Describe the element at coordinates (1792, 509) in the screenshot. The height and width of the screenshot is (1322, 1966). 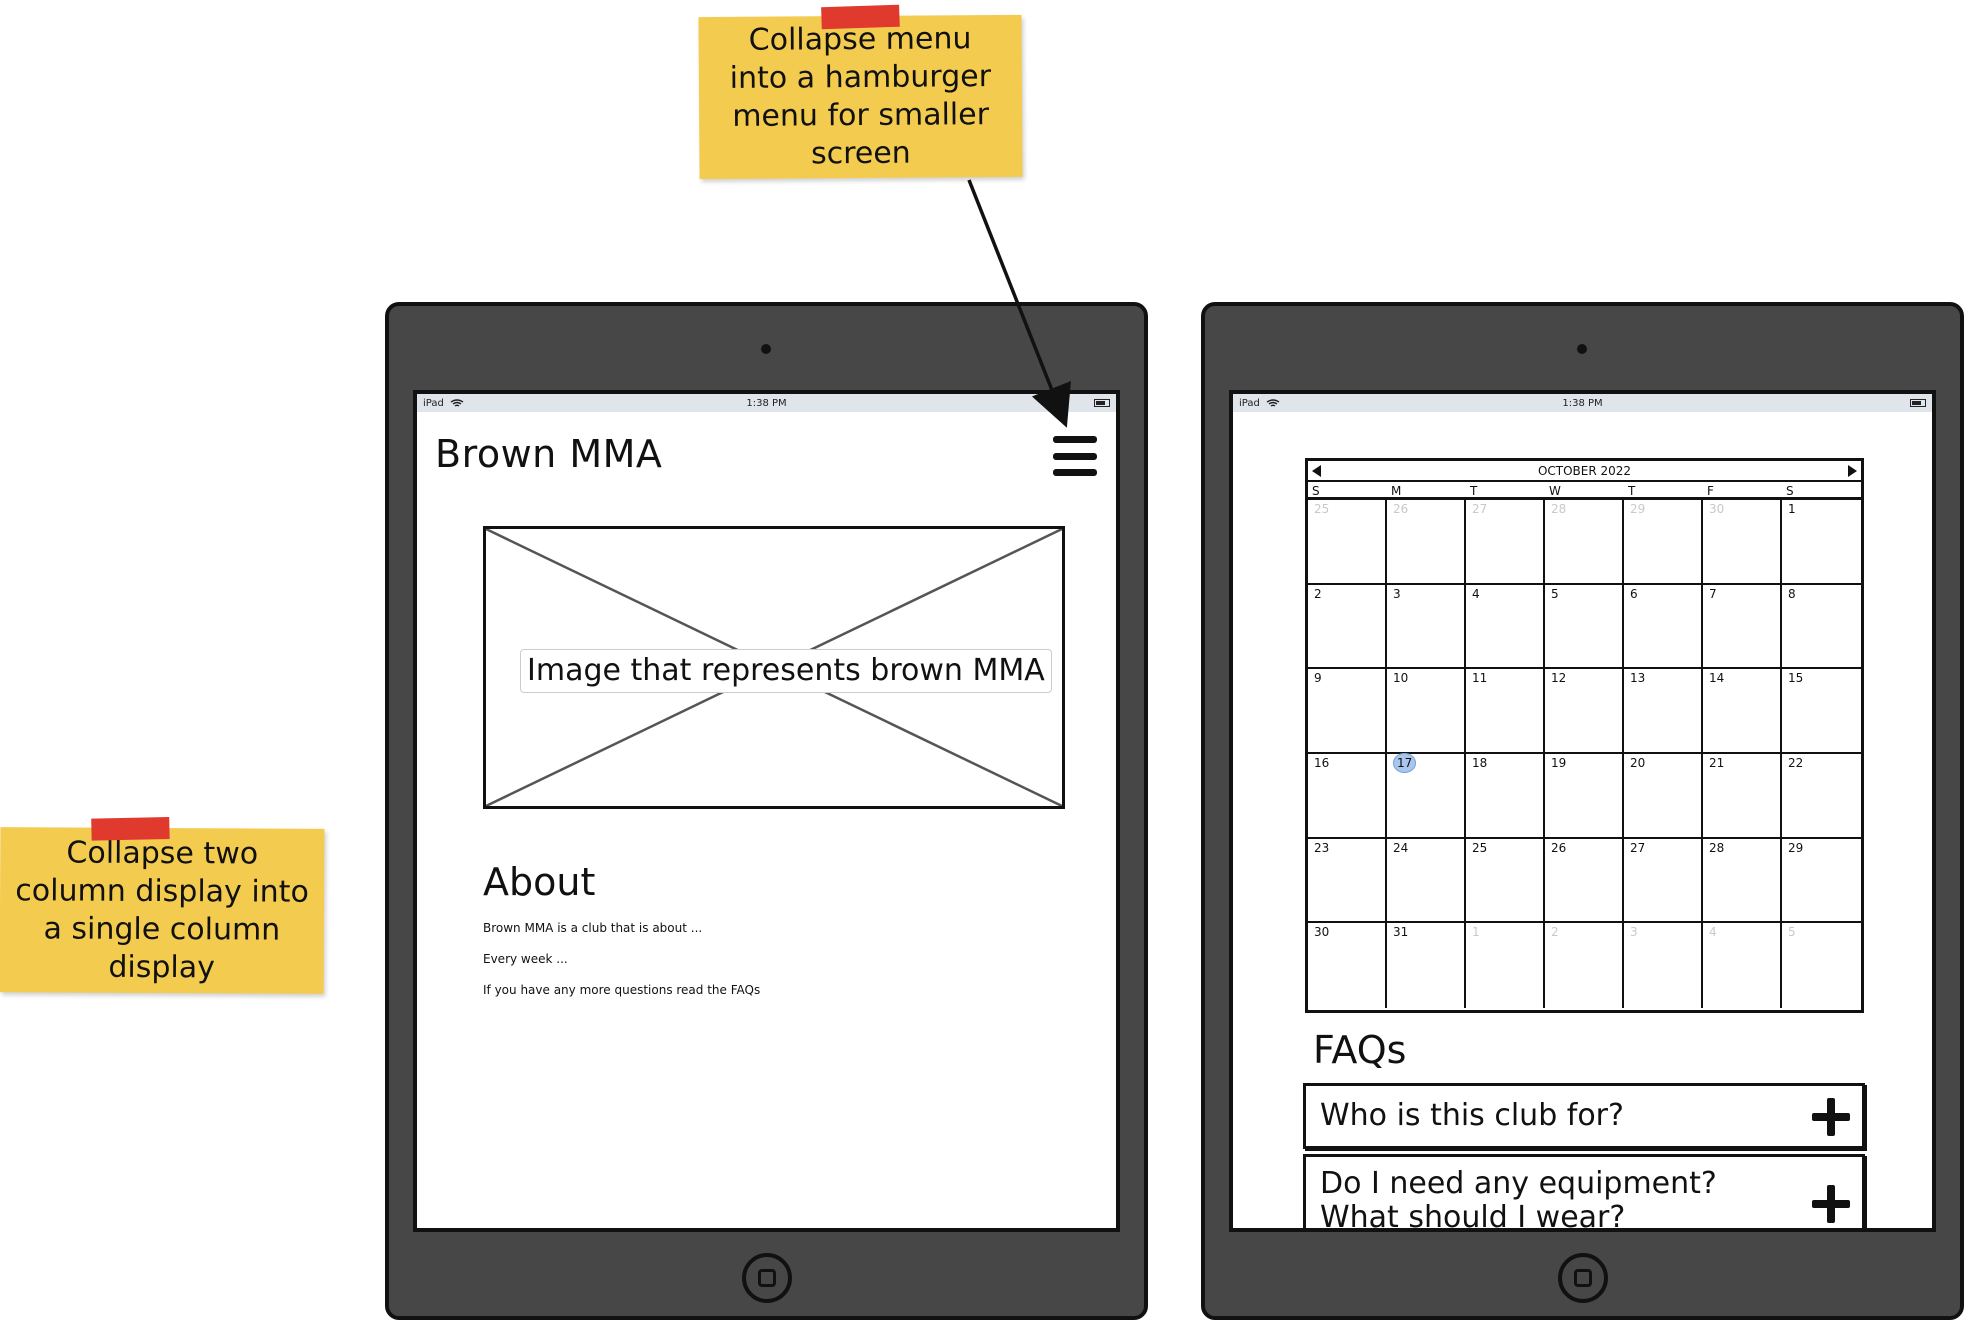
I see `day-number: 1` at that location.